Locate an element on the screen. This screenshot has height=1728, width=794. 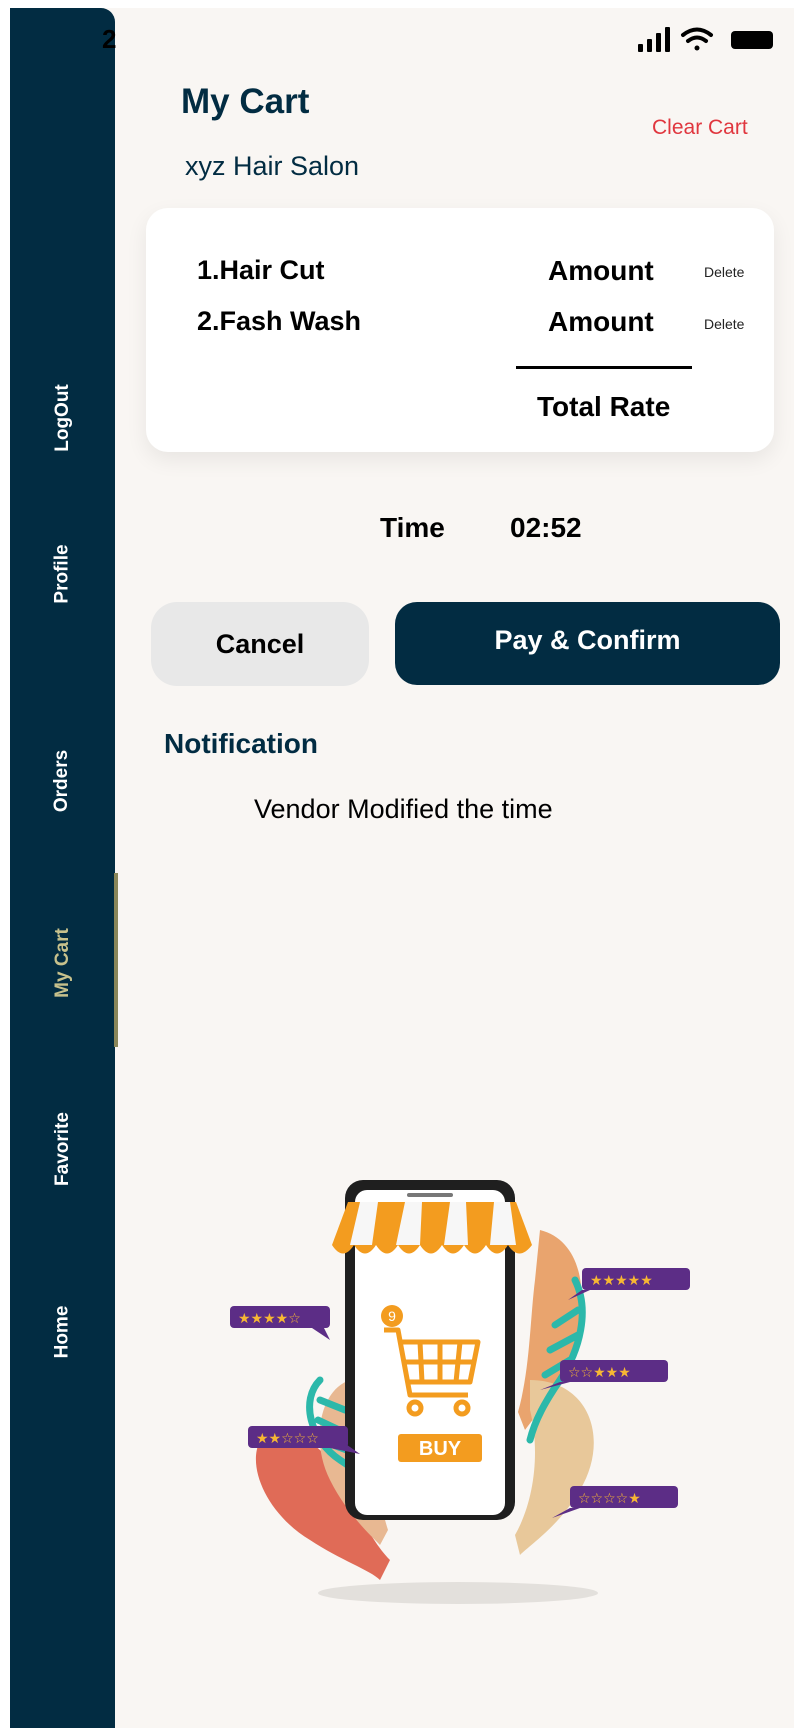
status-time: 2 is located at coordinates (109, 39).